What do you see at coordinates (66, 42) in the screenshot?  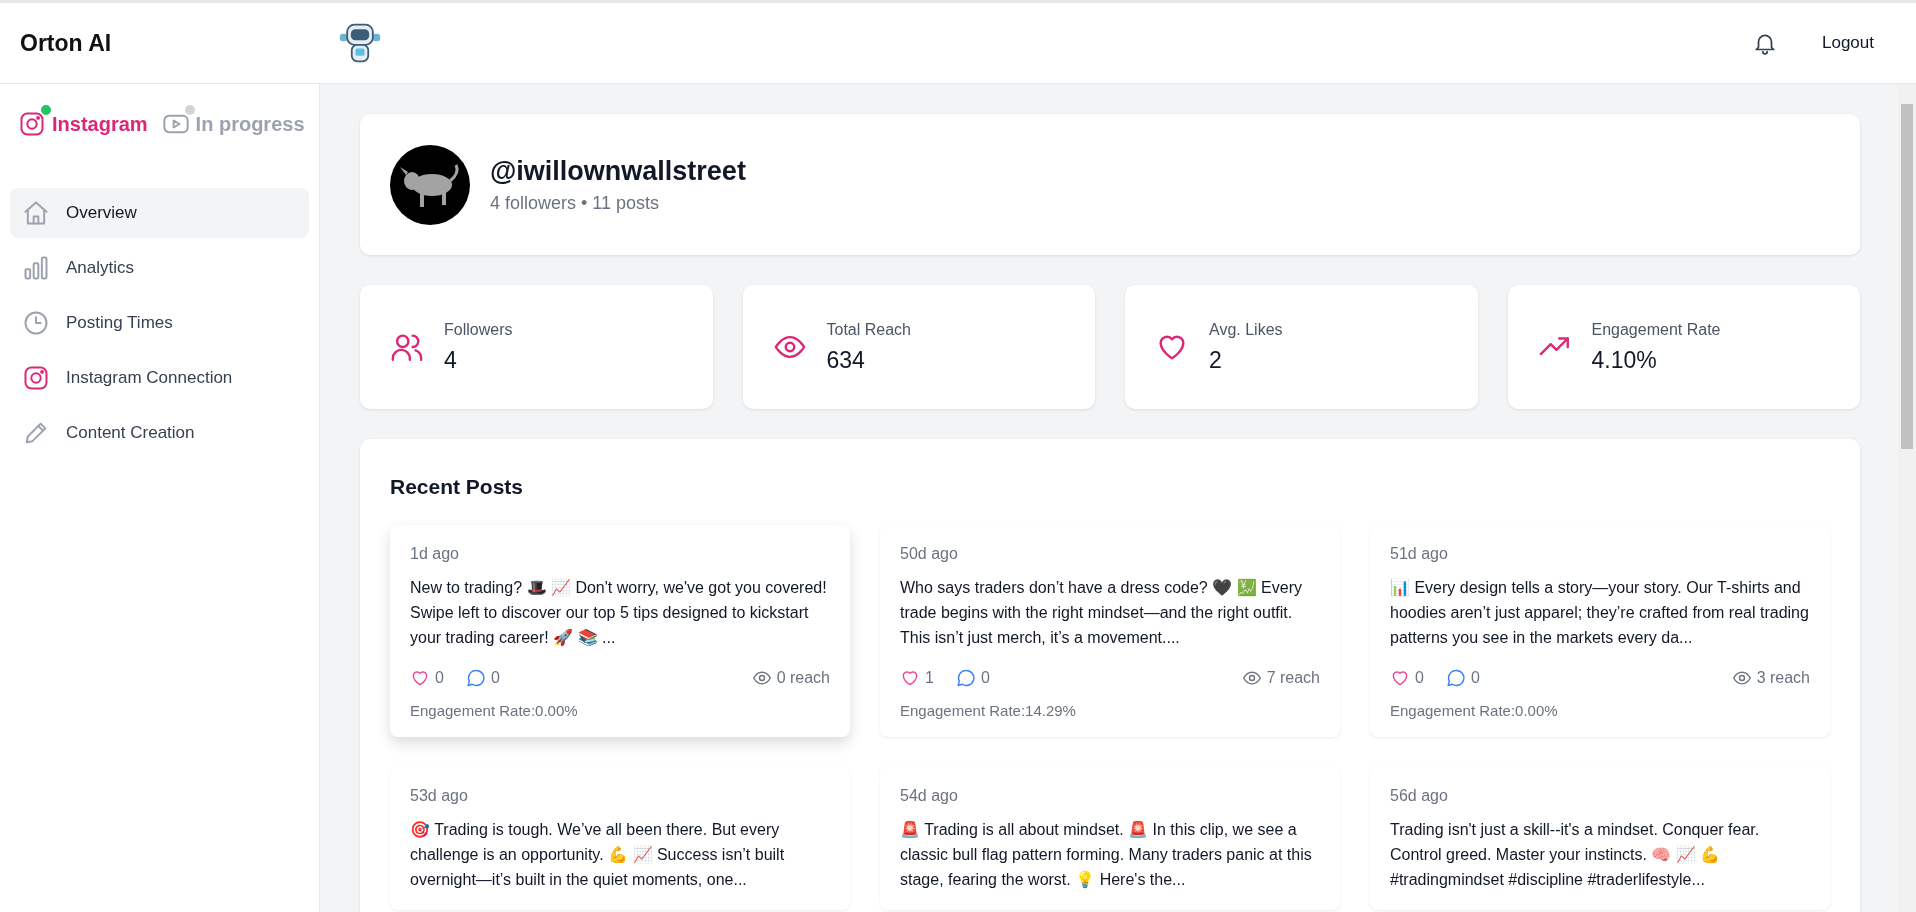 I see `brand-name: Orton AI` at bounding box center [66, 42].